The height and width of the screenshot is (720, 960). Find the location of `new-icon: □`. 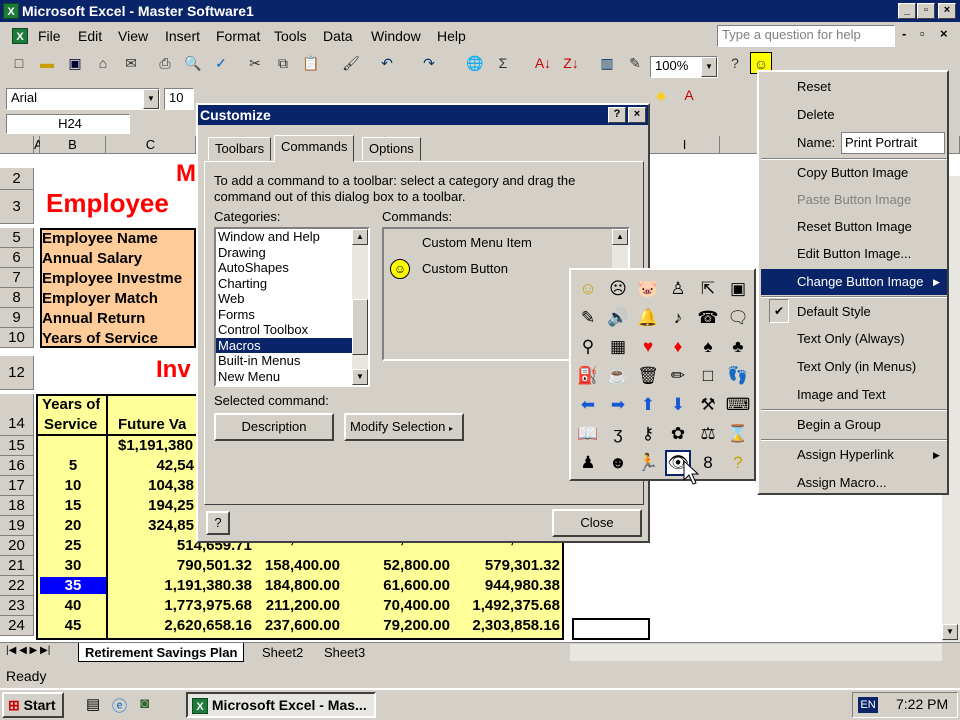

new-icon: □ is located at coordinates (19, 63).